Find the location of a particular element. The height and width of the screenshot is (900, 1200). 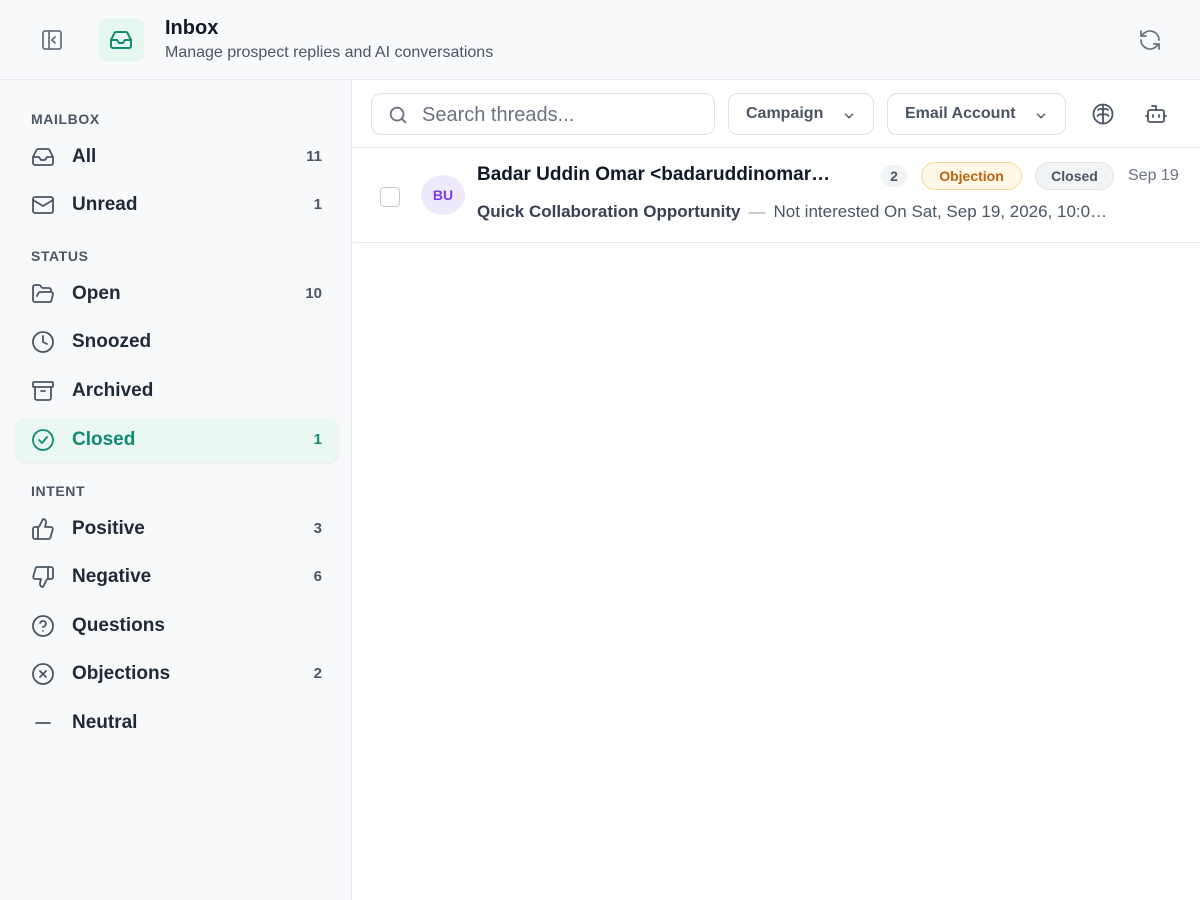

sidebar-item-count: 11 is located at coordinates (314, 156).